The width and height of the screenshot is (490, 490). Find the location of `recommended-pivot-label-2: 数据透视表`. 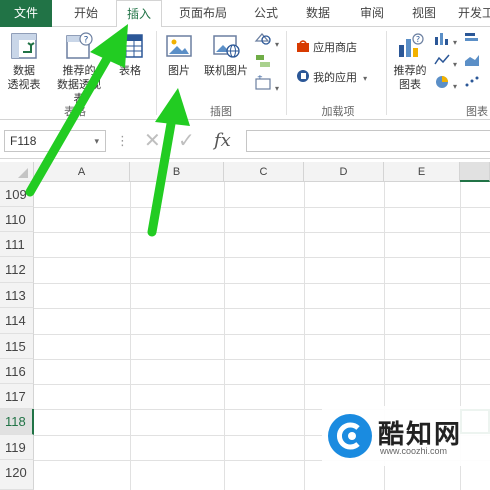

recommended-pivot-label-2: 数据透视表 is located at coordinates (79, 92).